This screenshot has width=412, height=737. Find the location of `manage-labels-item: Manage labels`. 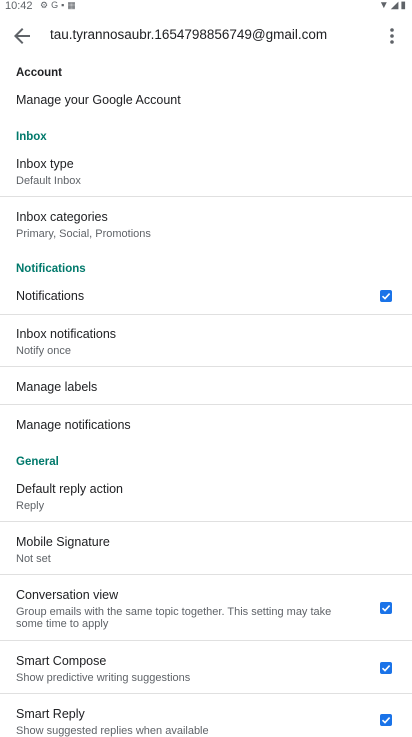

manage-labels-item: Manage labels is located at coordinates (206, 387).